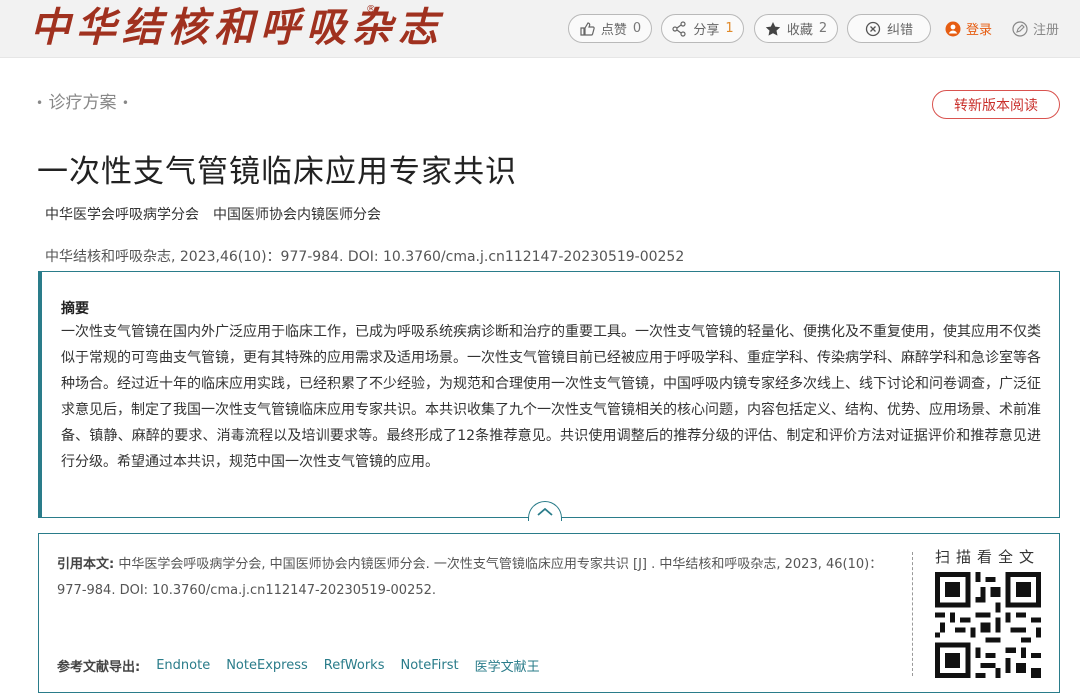 The height and width of the screenshot is (699, 1080). What do you see at coordinates (899, 30) in the screenshot?
I see `correct-label: 纠错` at bounding box center [899, 30].